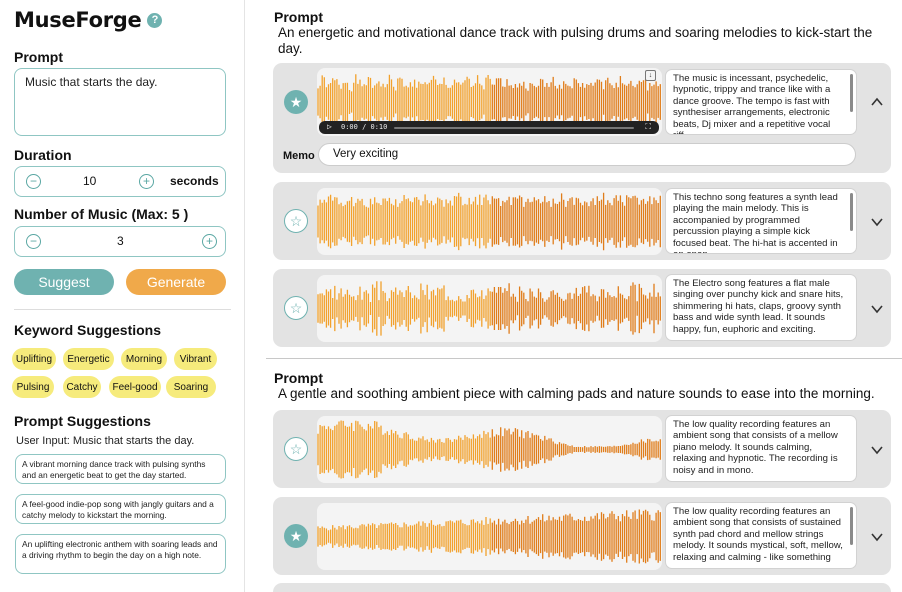  What do you see at coordinates (648, 127) in the screenshot?
I see `fullscreen-icon: ⛶` at bounding box center [648, 127].